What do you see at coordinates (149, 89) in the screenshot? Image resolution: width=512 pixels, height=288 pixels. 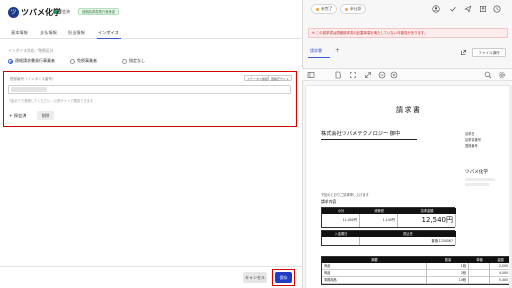 I see `registration-number-input` at bounding box center [149, 89].